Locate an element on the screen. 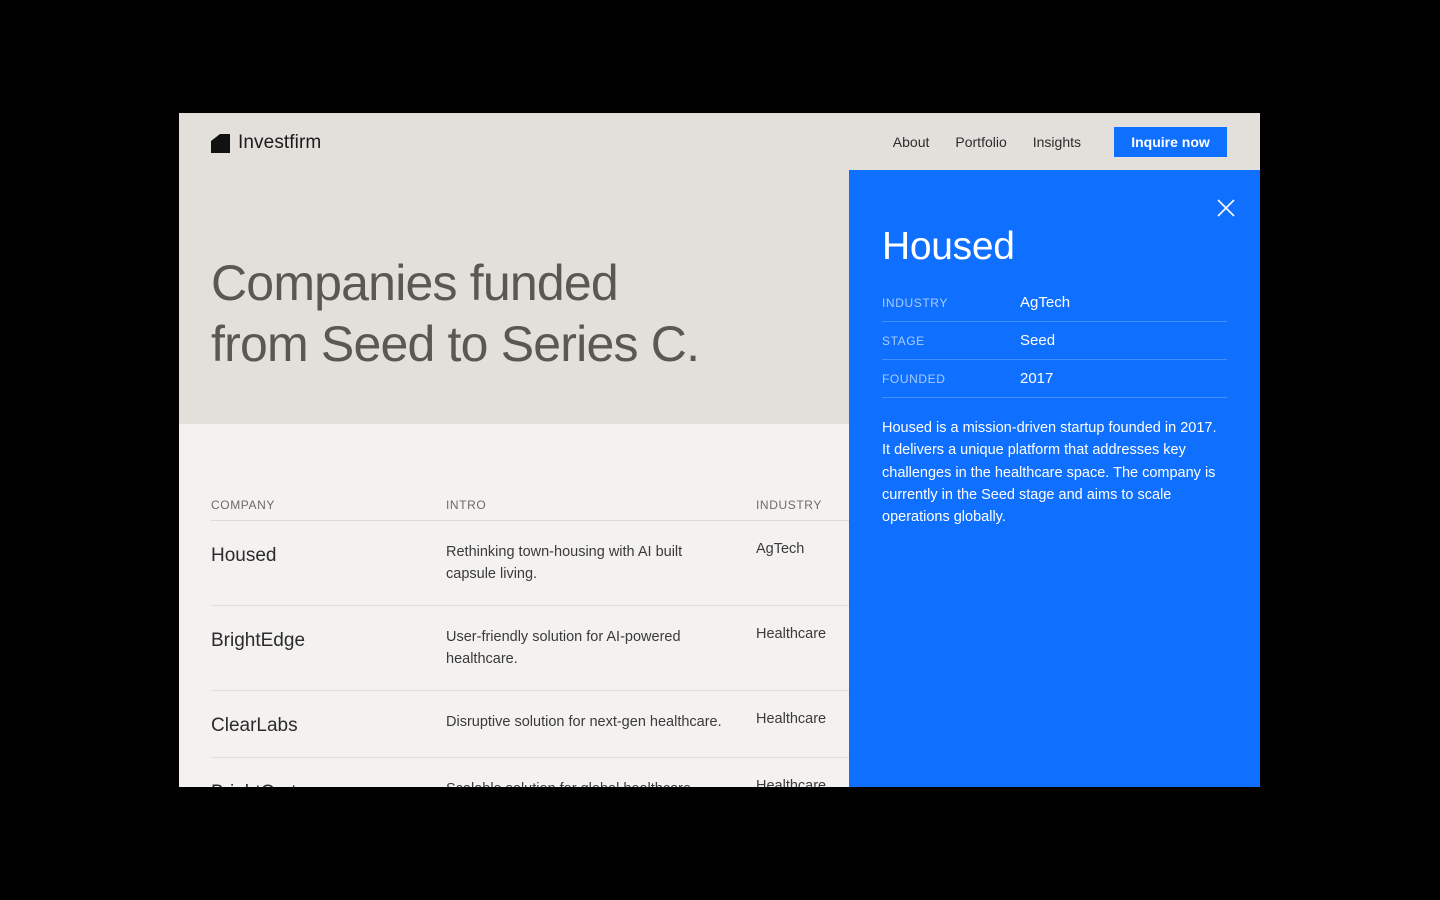  inquire-now-button: Inquire now is located at coordinates (1170, 142).